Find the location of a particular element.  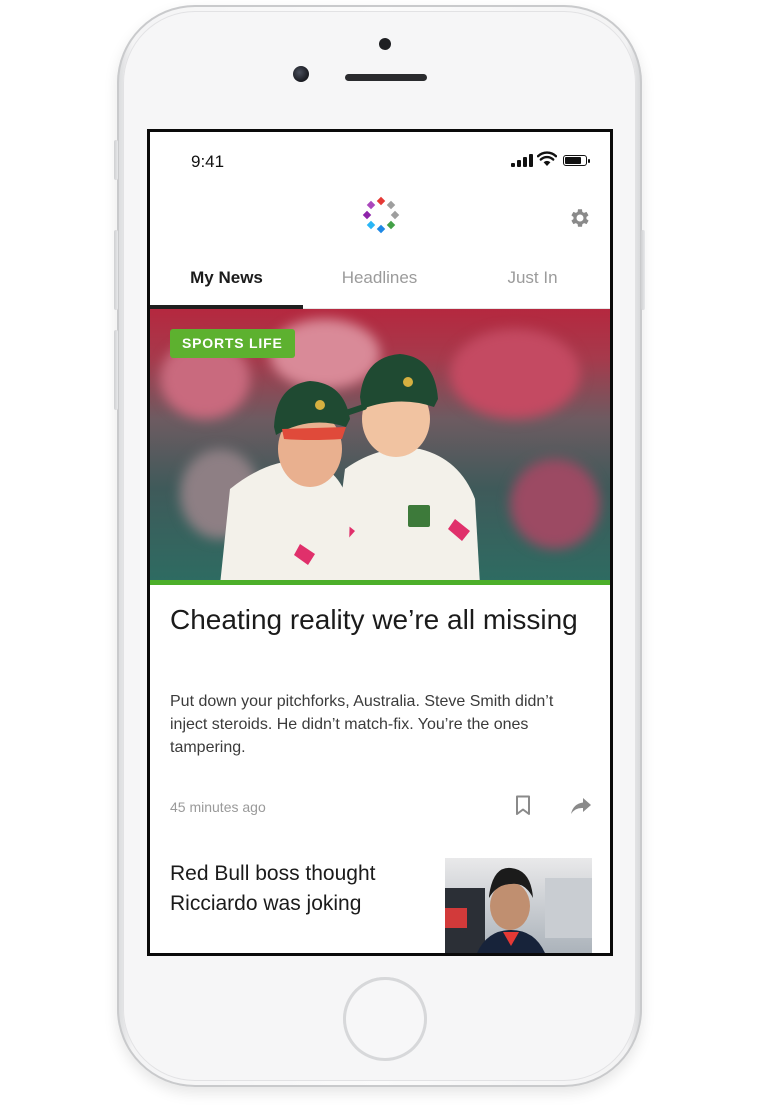

status-time: 9:41 is located at coordinates (208, 161).